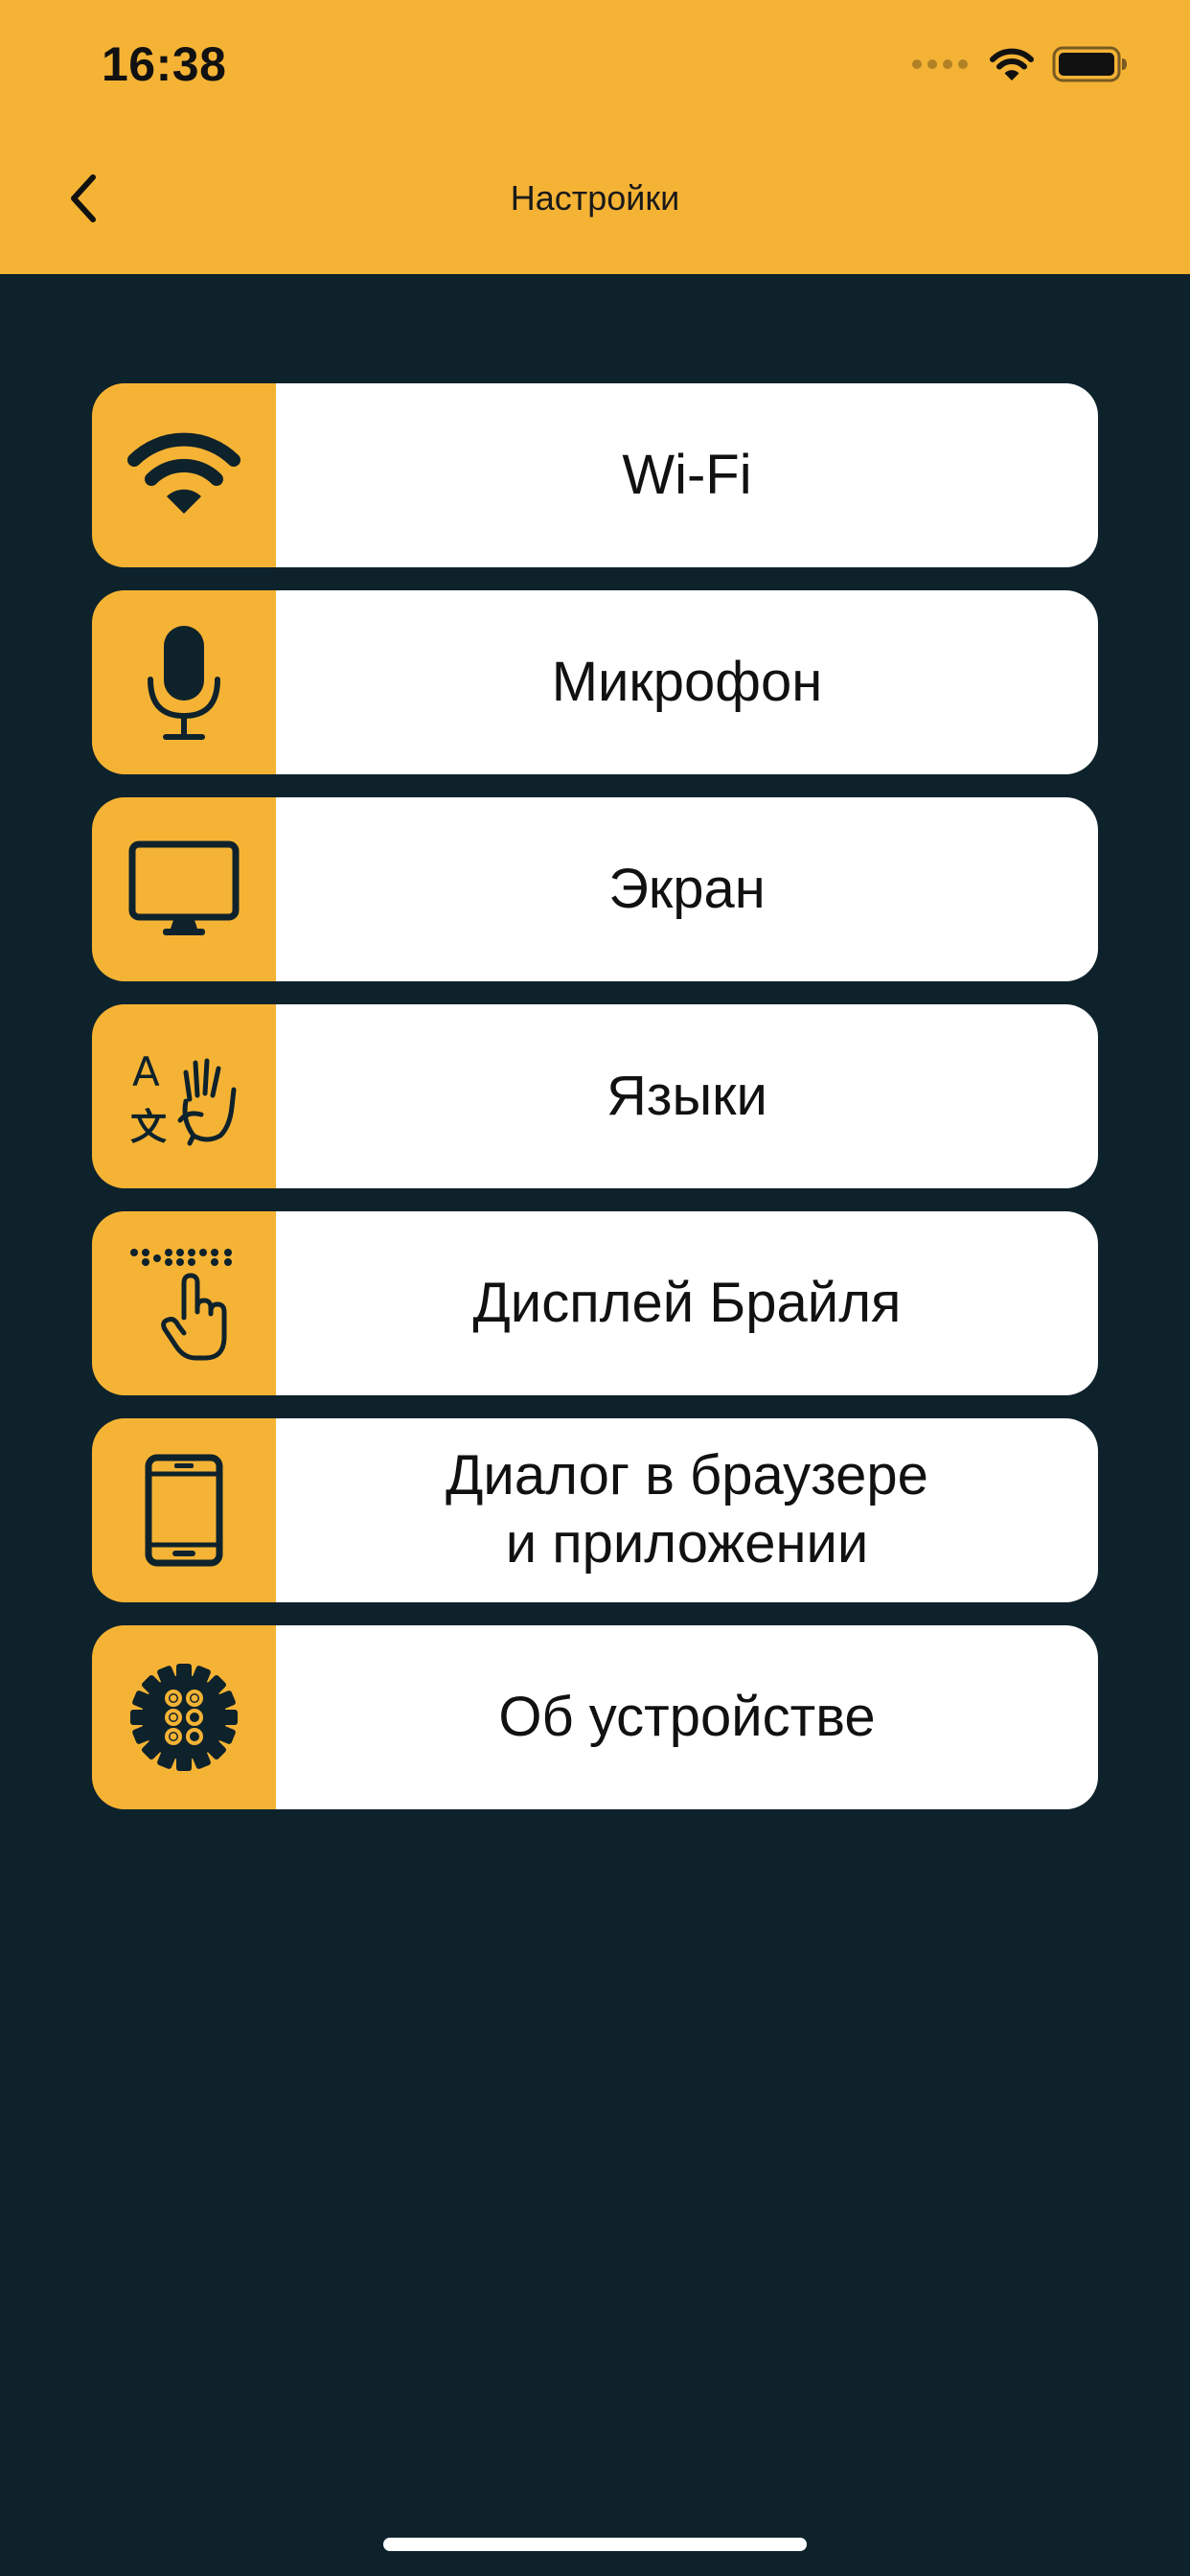 The height and width of the screenshot is (2576, 1190). I want to click on braille-touch-icon, so click(181, 1305).